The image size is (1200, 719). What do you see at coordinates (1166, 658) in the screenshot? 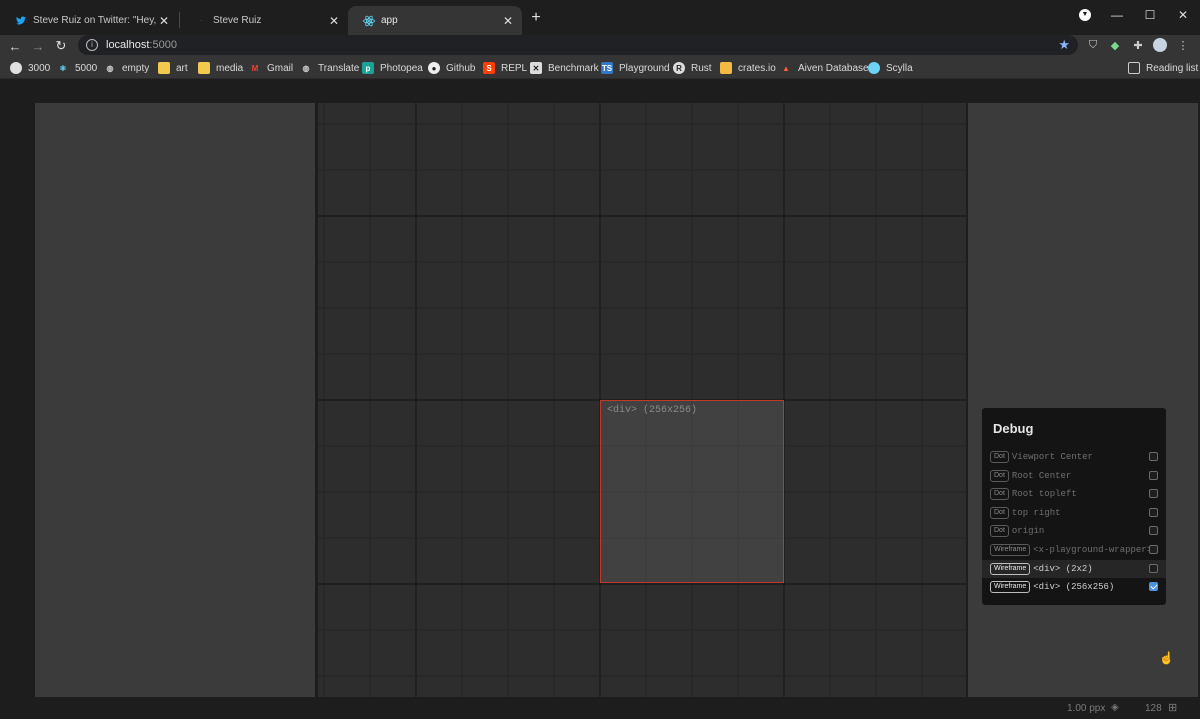
I see `pointer-cursor-icon: ☝` at bounding box center [1166, 658].